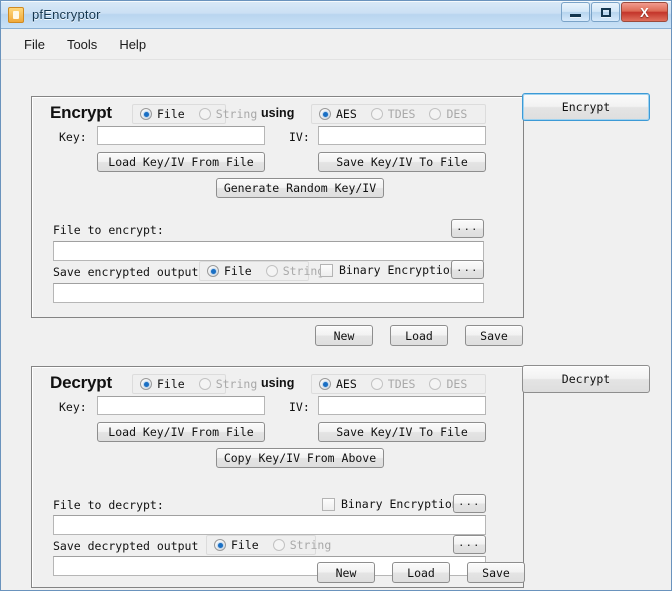 Image resolution: width=672 pixels, height=591 pixels. Describe the element at coordinates (644, 12) in the screenshot. I see `close-button: X` at that location.